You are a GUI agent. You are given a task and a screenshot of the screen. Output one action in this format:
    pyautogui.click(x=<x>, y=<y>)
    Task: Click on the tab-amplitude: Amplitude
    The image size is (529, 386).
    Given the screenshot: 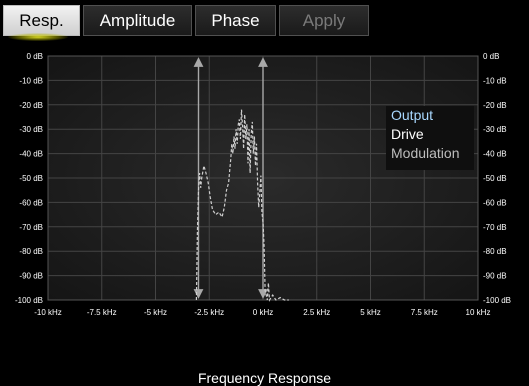 What is the action you would take?
    pyautogui.click(x=137, y=20)
    